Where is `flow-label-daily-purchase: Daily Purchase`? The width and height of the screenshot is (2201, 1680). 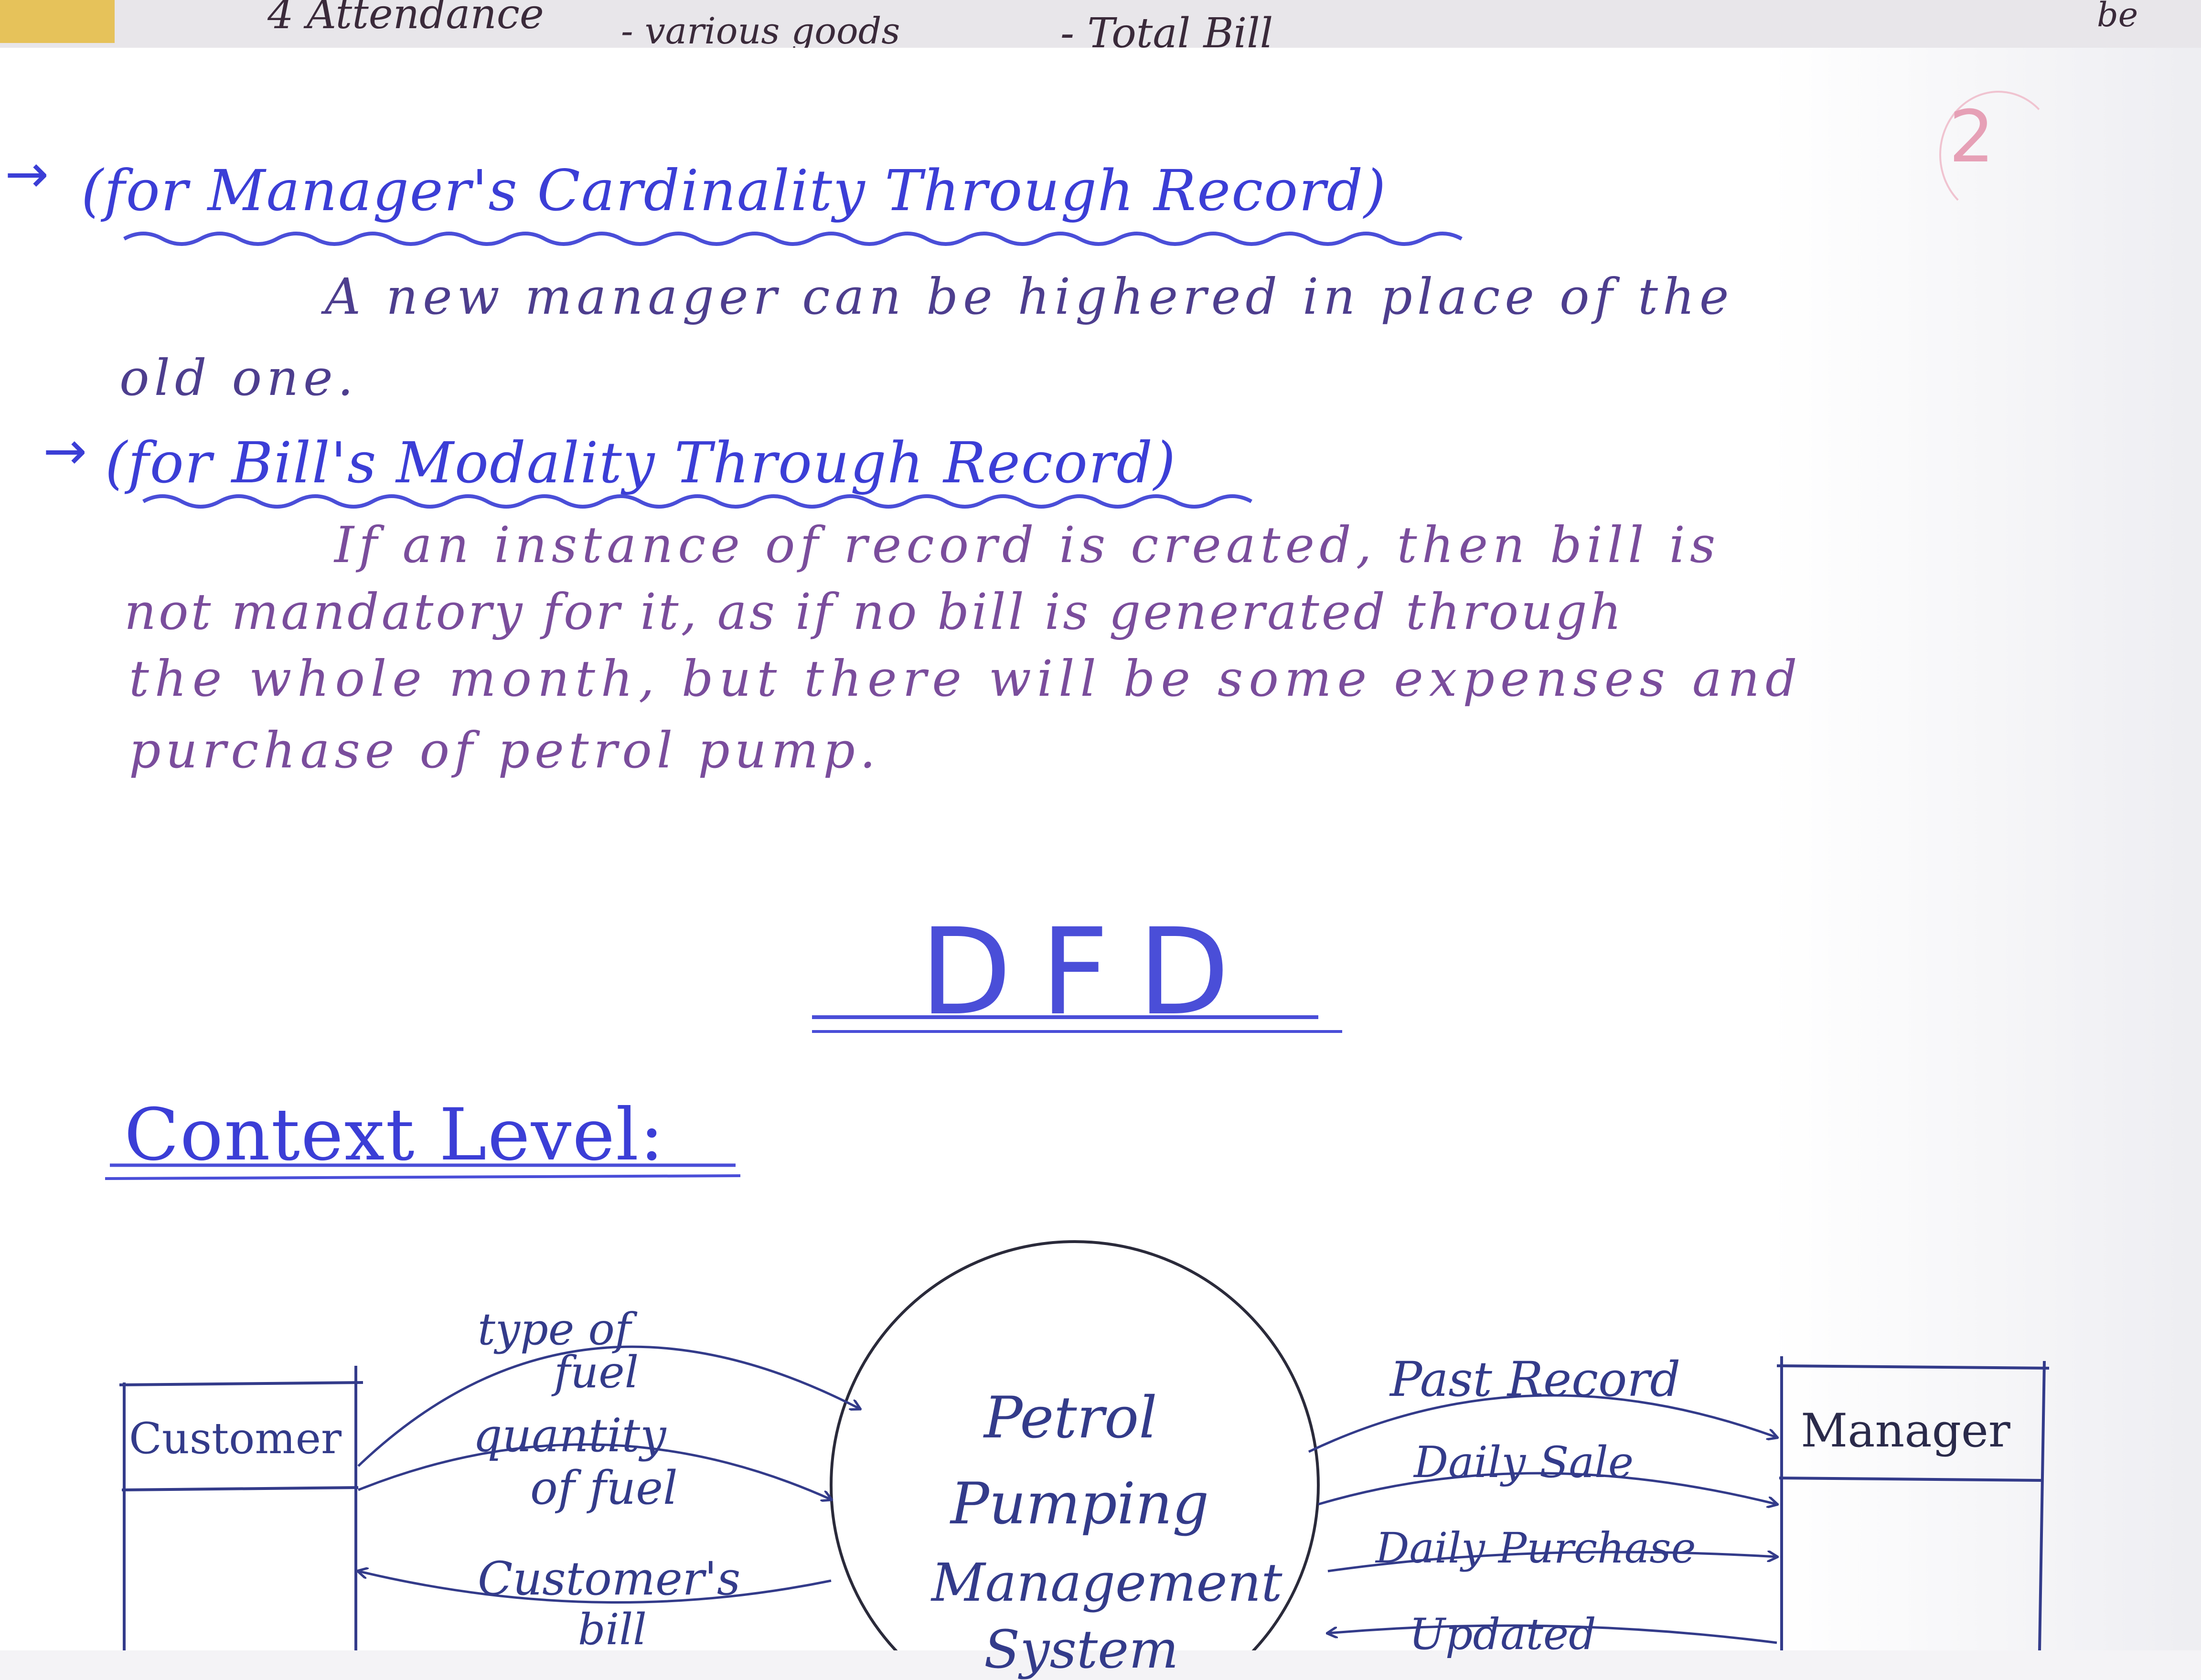
flow-label-daily-purchase: Daily Purchase is located at coordinates (1536, 1548).